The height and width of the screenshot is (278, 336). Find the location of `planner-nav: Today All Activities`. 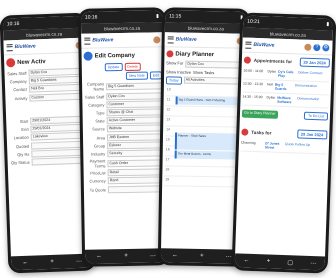

planner-nav: Today All Activities is located at coordinates (205, 80).